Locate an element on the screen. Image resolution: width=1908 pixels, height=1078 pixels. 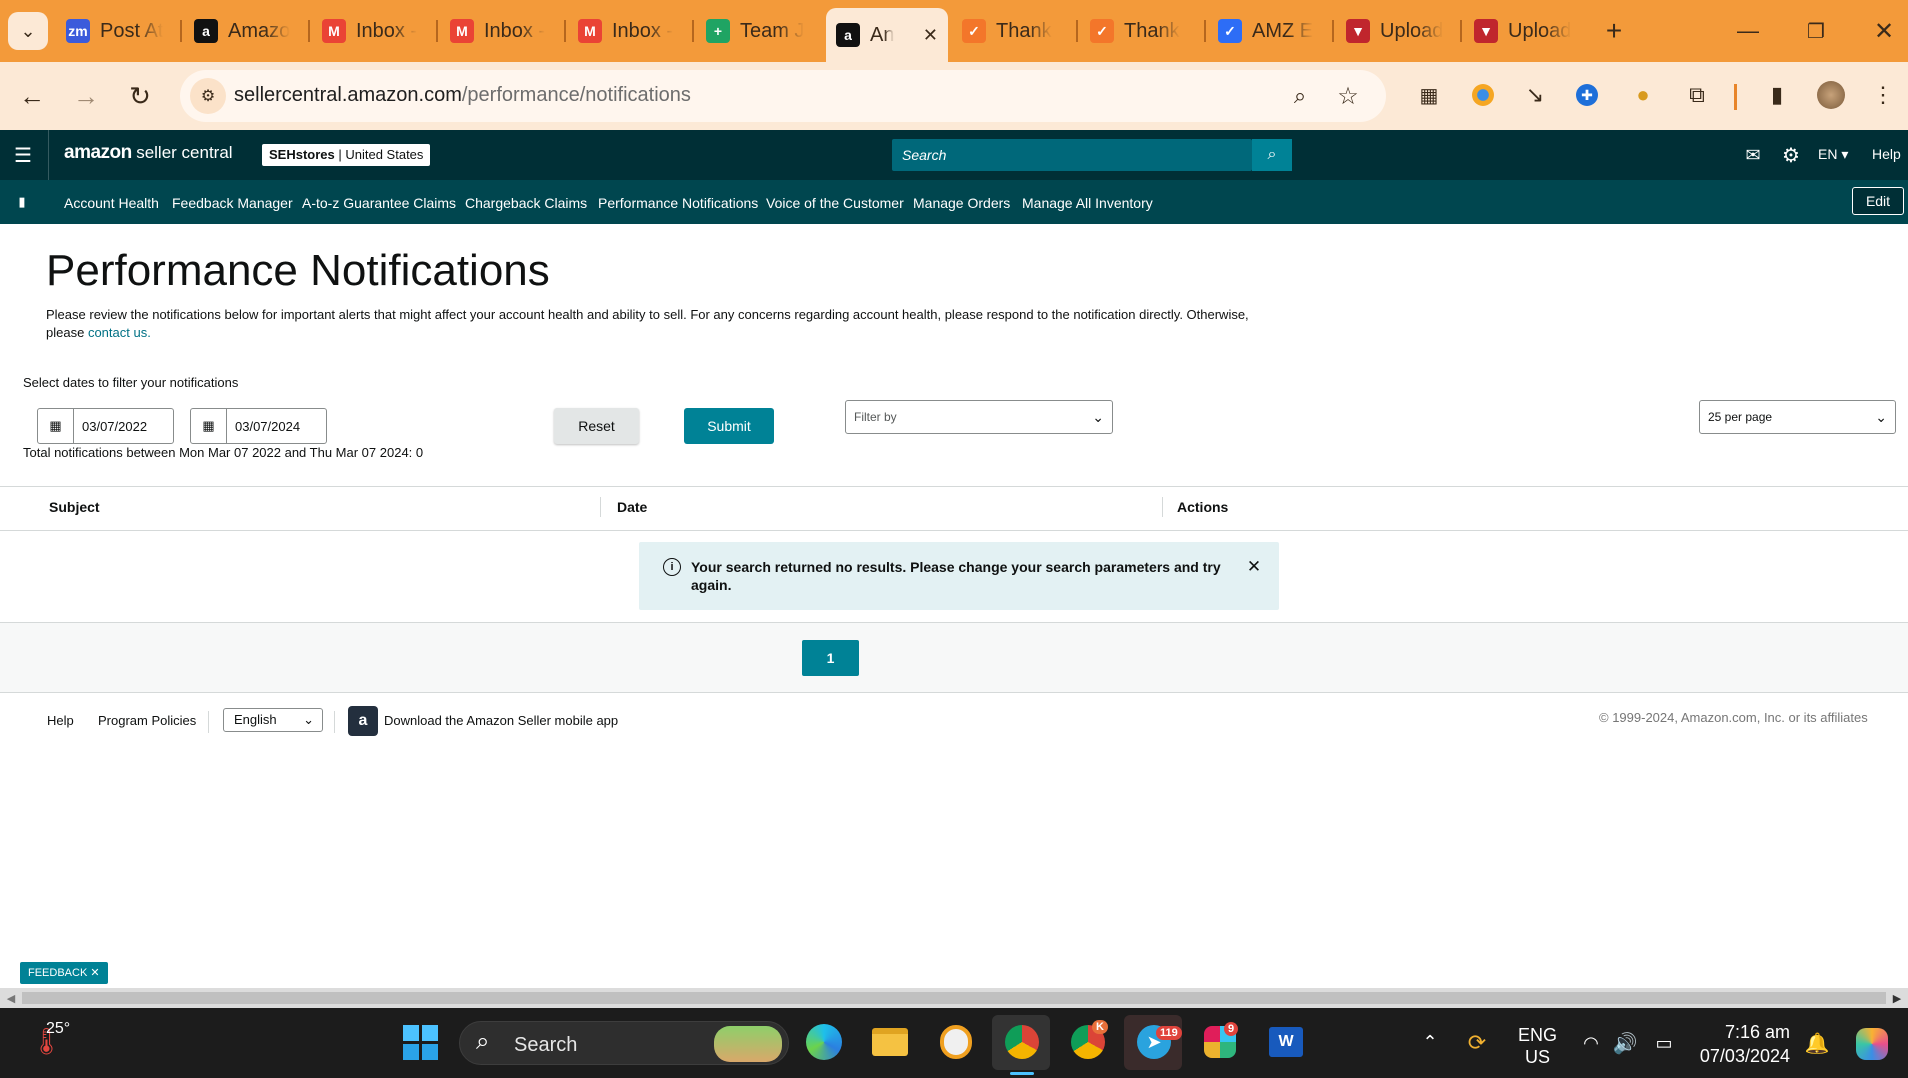
nav-link: A-to-z Guarantee Claims is located at coordinates (379, 203).